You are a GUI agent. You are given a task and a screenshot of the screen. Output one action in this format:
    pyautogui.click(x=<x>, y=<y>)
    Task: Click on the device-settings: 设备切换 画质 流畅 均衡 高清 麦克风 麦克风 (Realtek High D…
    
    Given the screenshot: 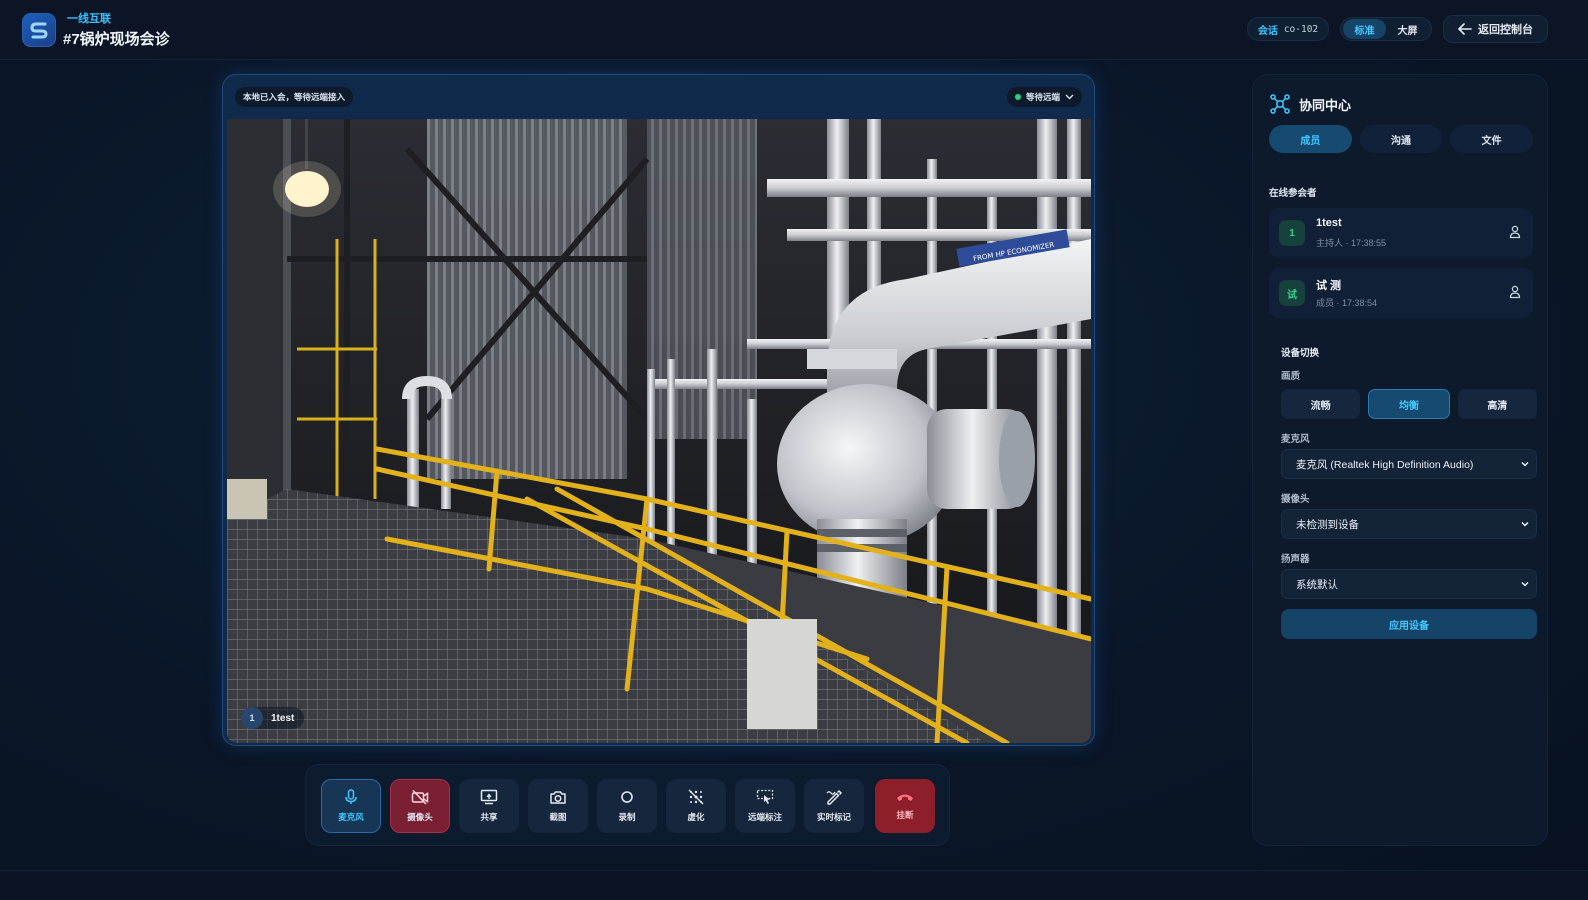 What is the action you would take?
    pyautogui.click(x=1403, y=486)
    